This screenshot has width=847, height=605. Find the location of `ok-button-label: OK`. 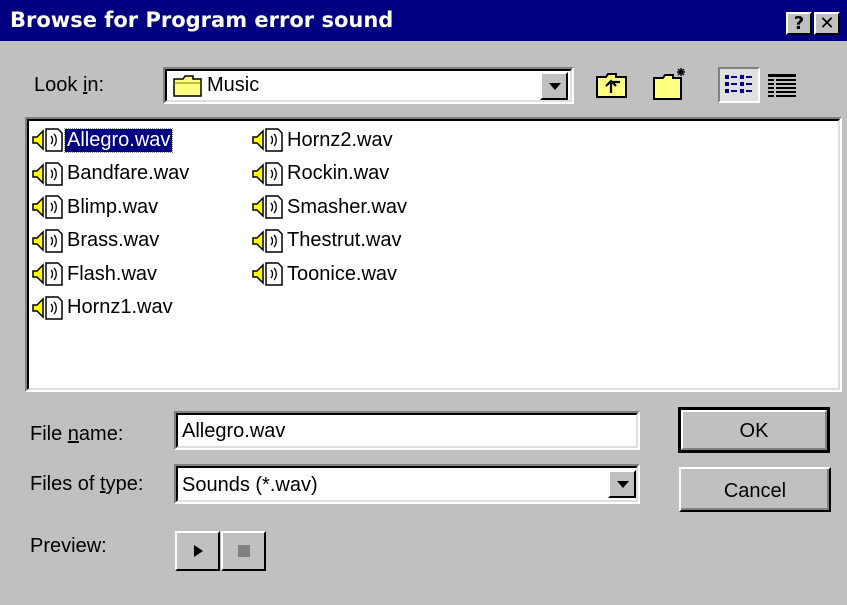

ok-button-label: OK is located at coordinates (754, 431).